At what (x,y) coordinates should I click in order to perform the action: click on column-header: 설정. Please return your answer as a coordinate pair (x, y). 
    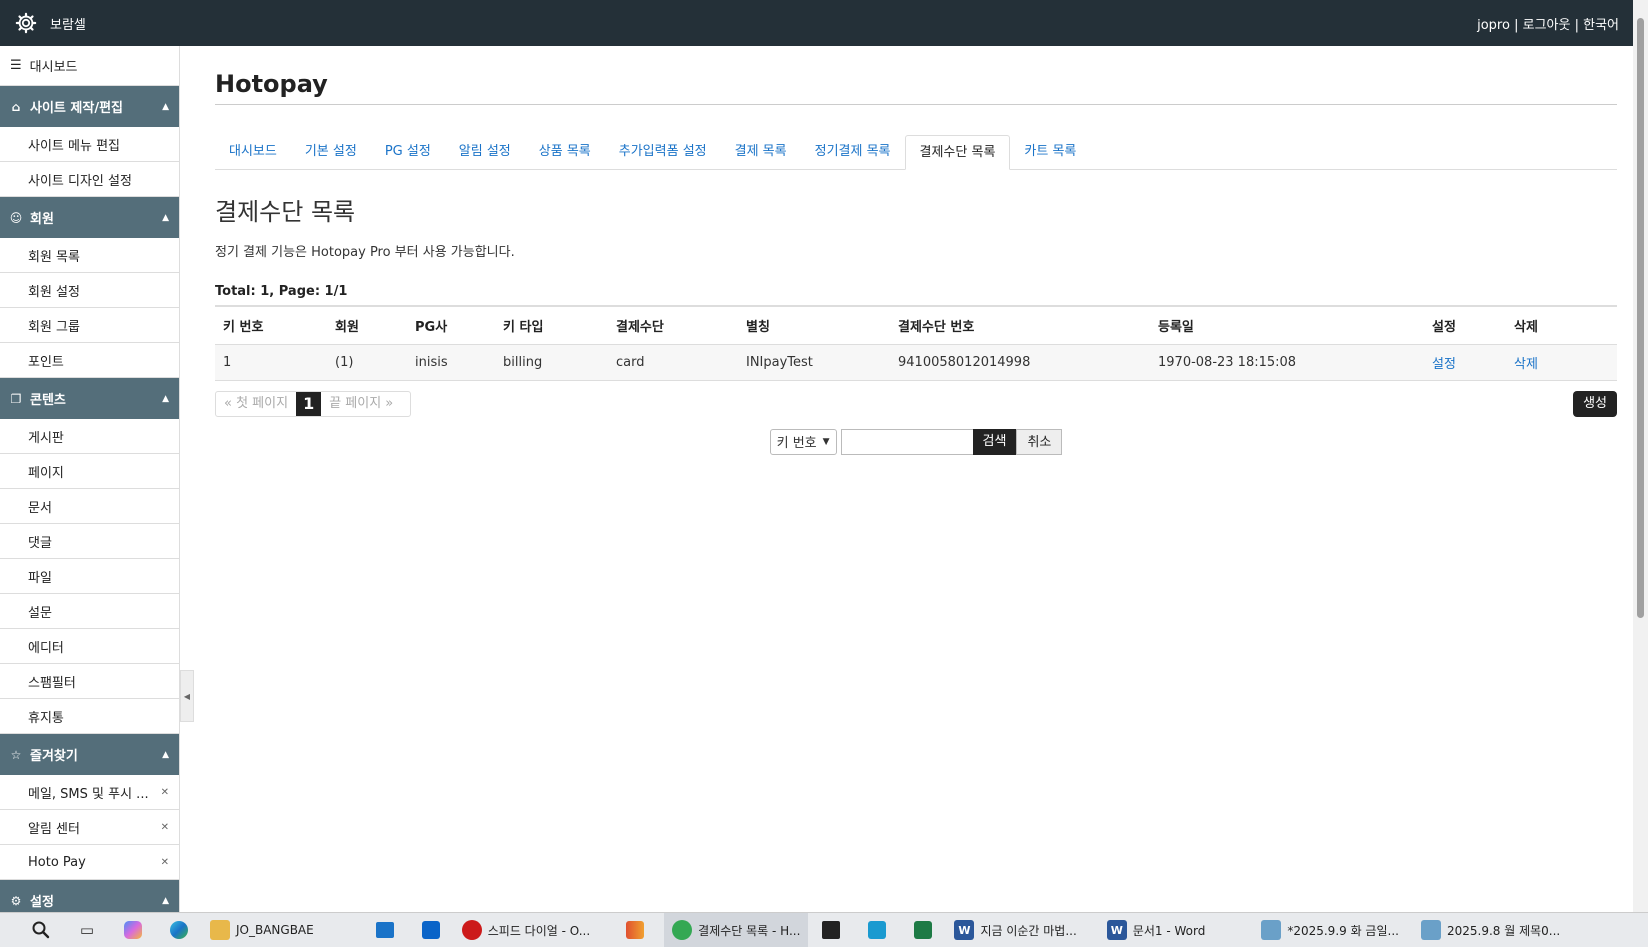
    Looking at the image, I should click on (1465, 325).